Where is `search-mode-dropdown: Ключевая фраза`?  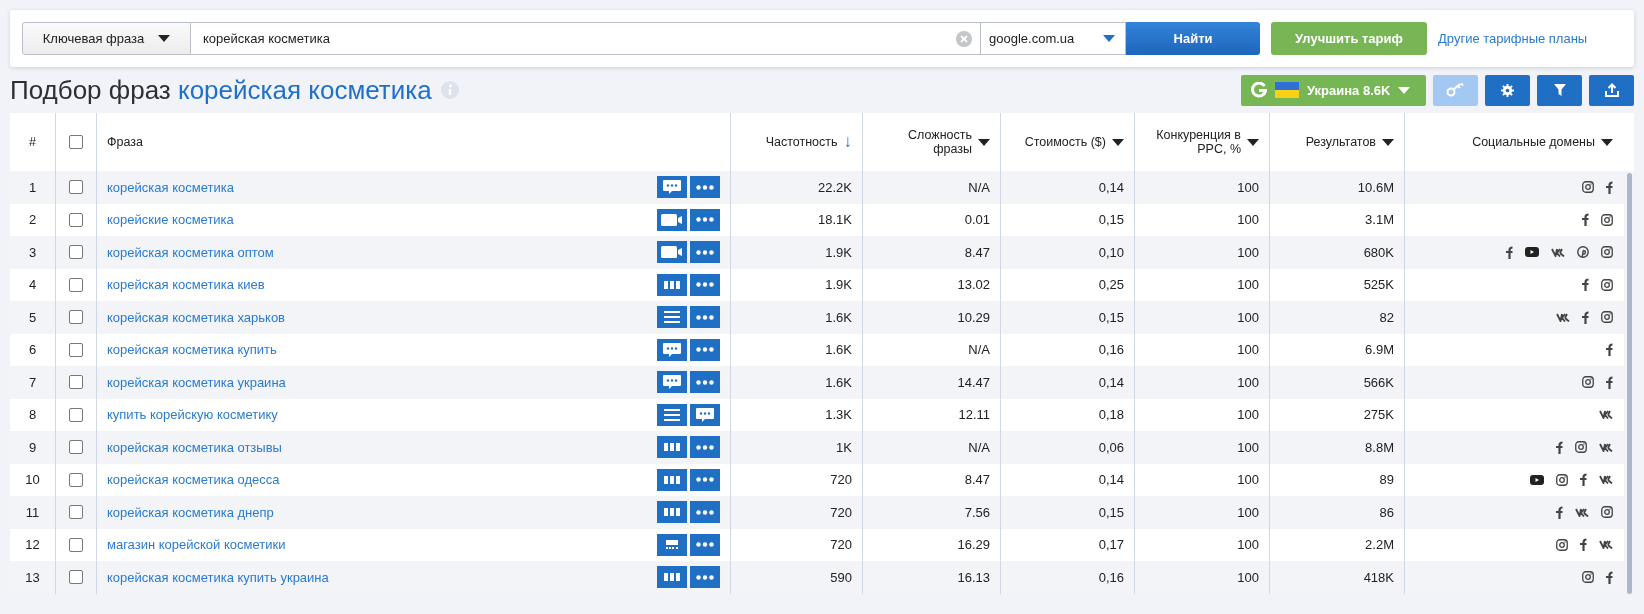 search-mode-dropdown: Ключевая фраза is located at coordinates (106, 38).